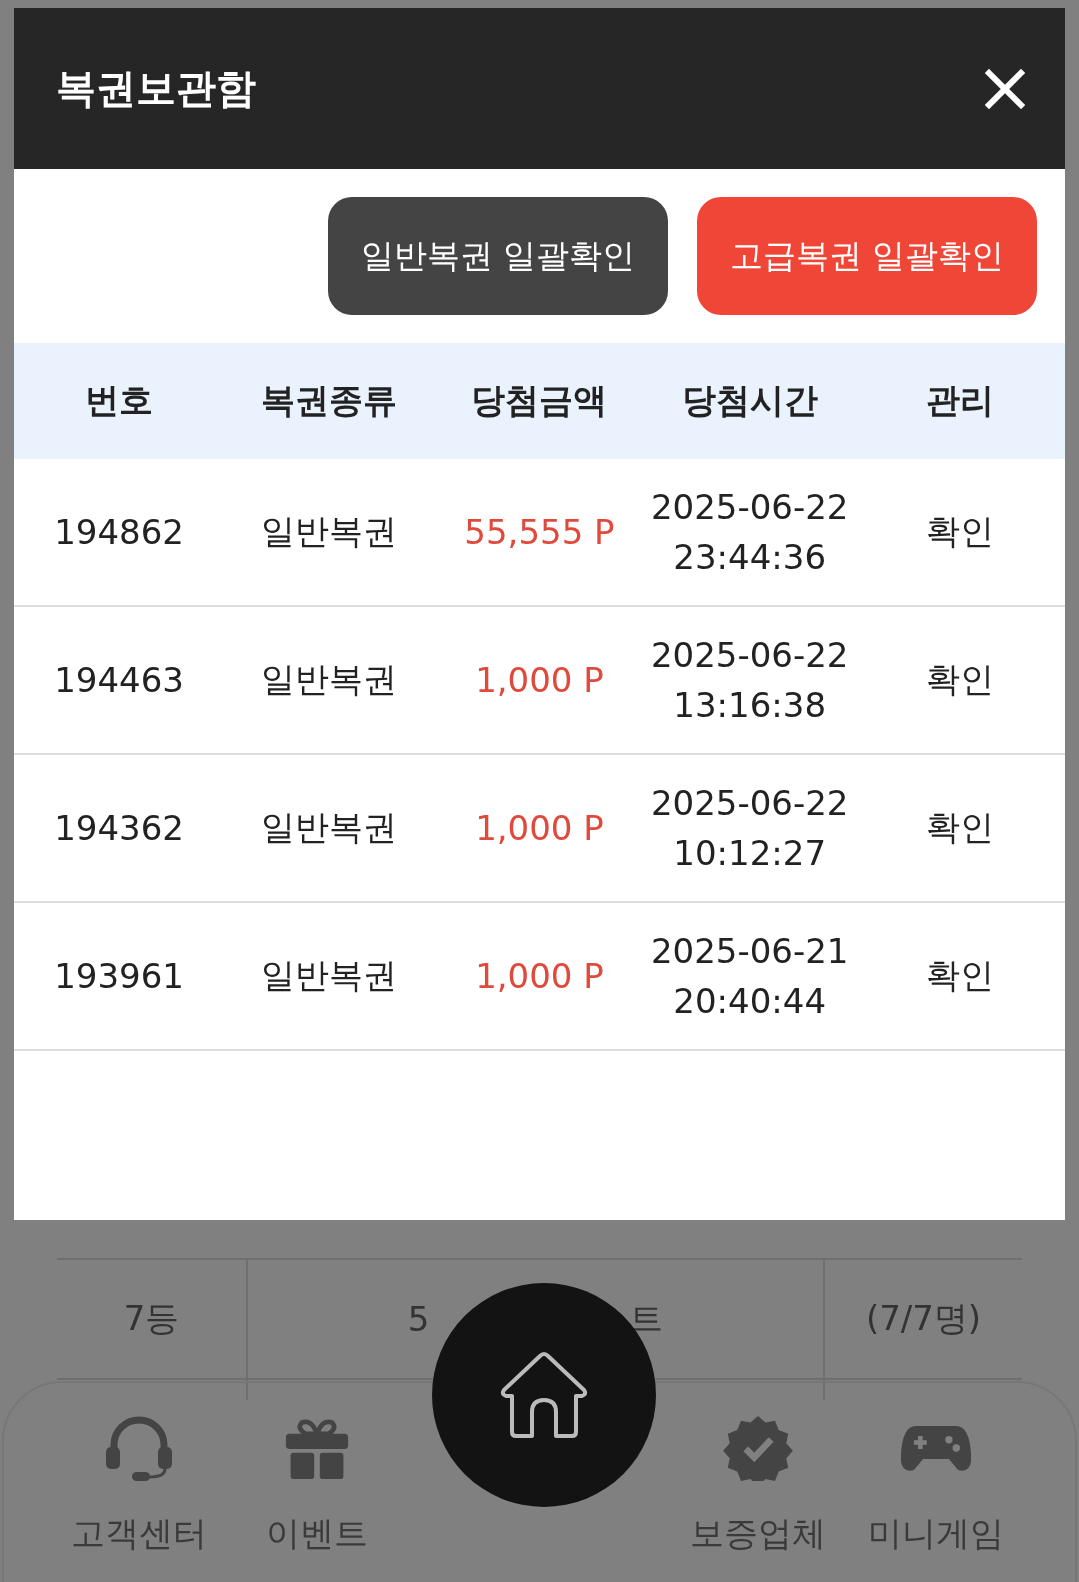  Describe the element at coordinates (1005, 88) in the screenshot. I see `close-icon` at that location.